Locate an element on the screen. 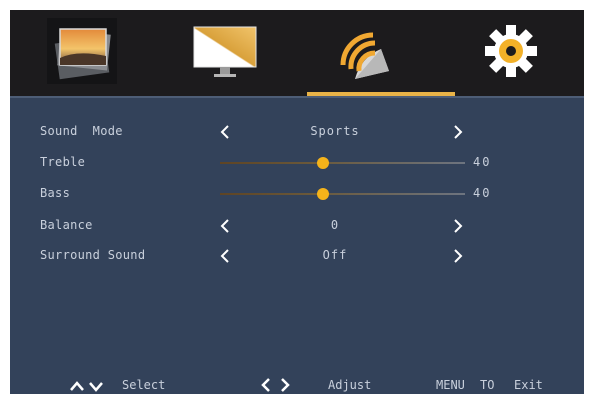 The height and width of the screenshot is (395, 594). settings-gear-icon is located at coordinates (511, 53).